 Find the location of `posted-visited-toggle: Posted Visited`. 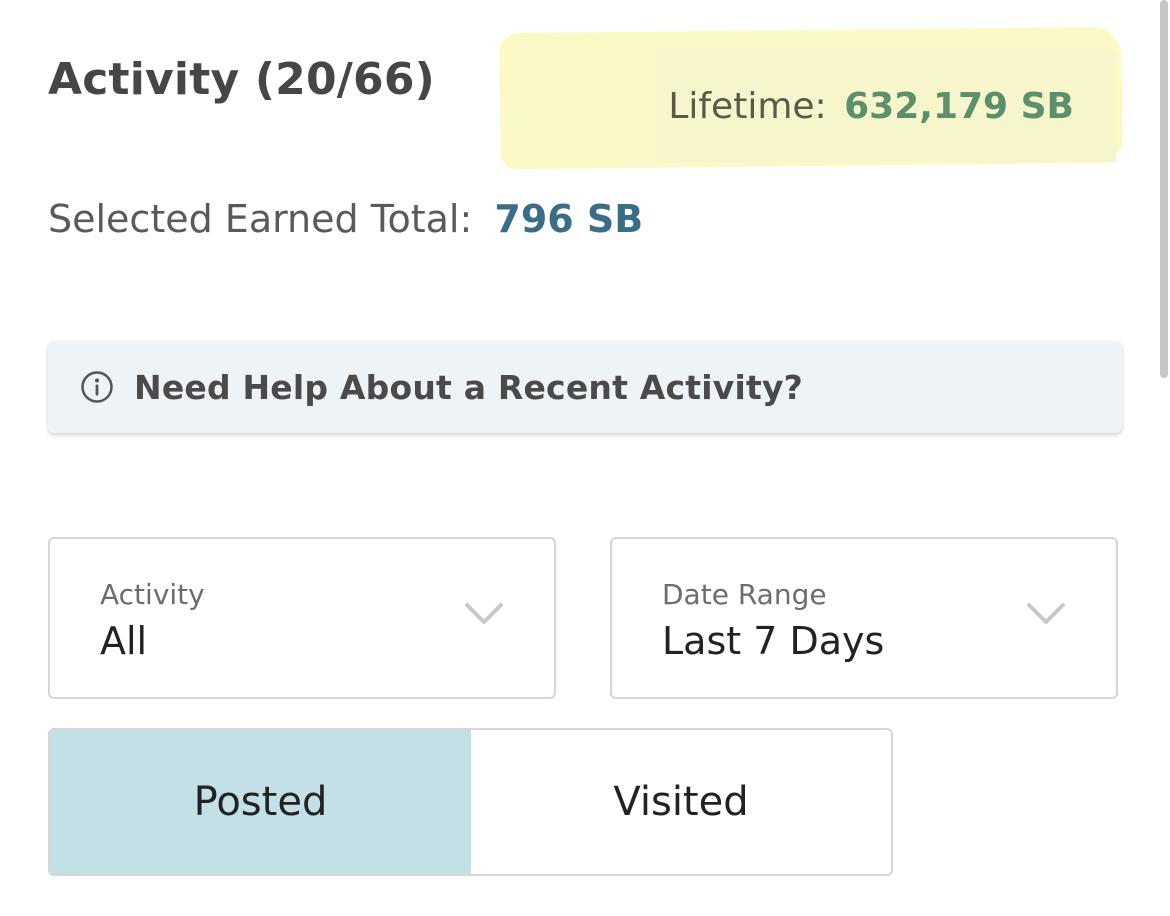

posted-visited-toggle: Posted Visited is located at coordinates (470, 802).